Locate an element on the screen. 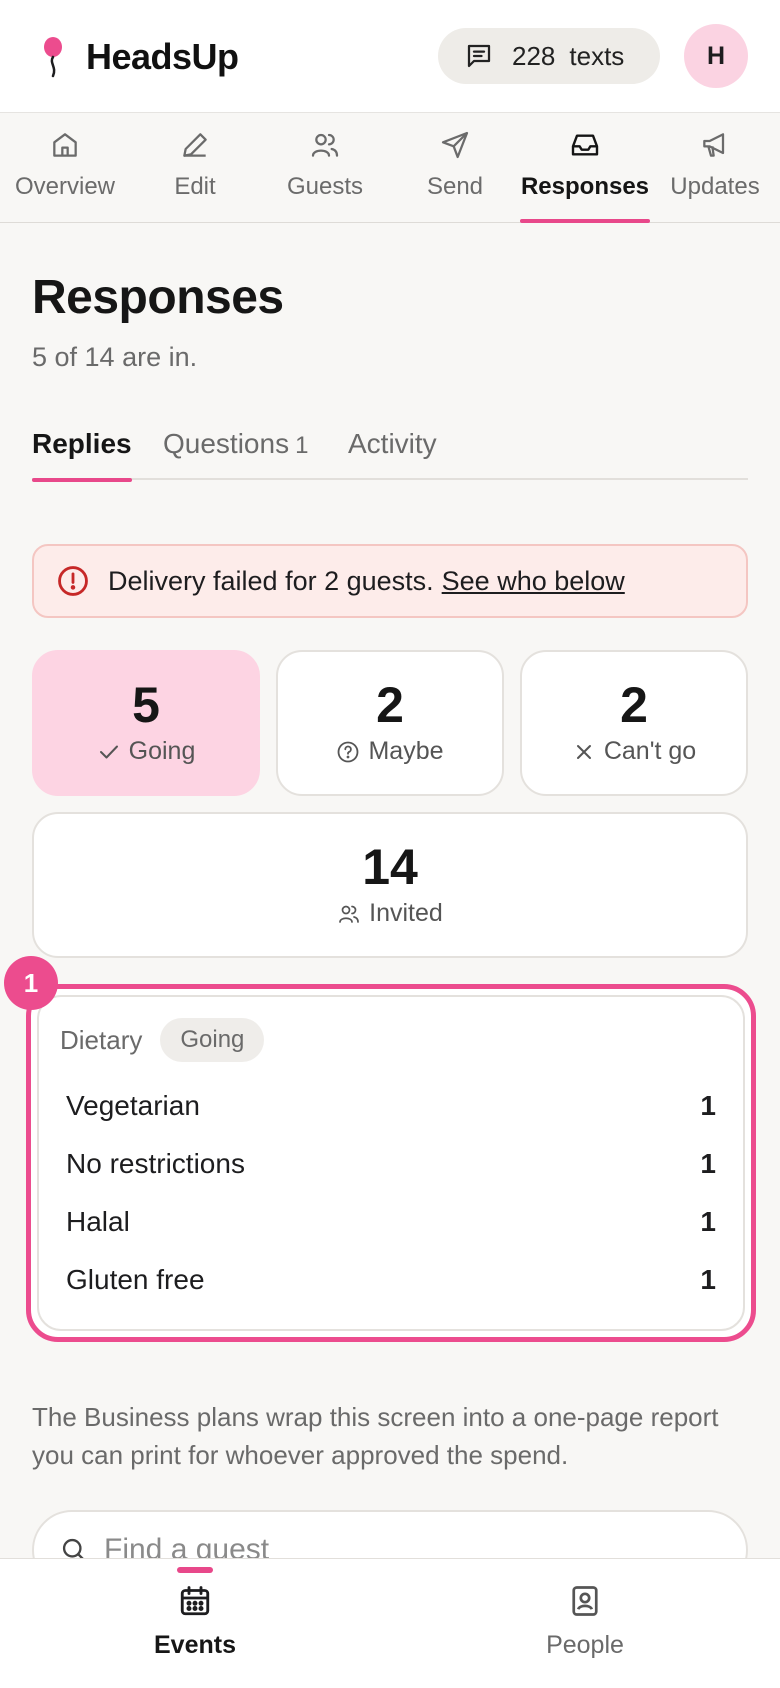 This screenshot has height=1688, width=780. stat-going-caption: Going is located at coordinates (146, 751).